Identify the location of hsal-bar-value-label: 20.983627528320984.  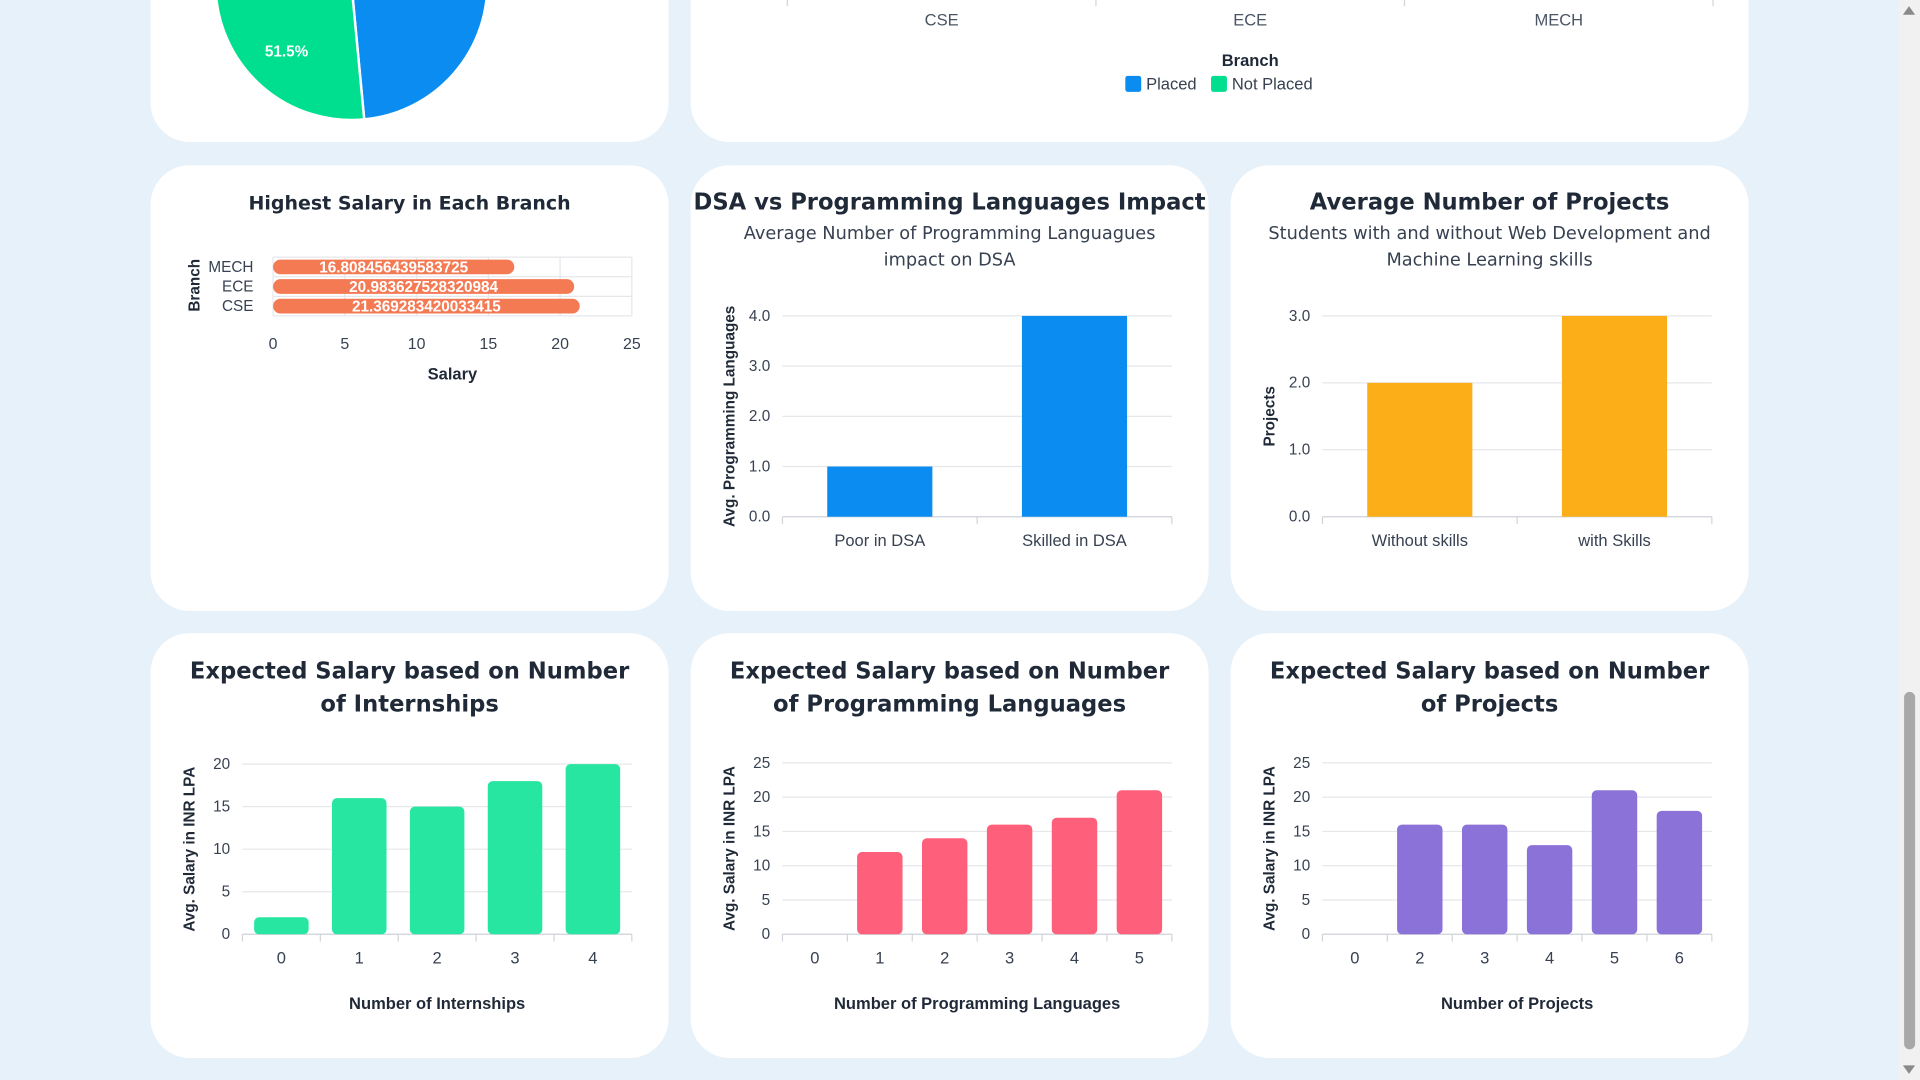
(423, 287).